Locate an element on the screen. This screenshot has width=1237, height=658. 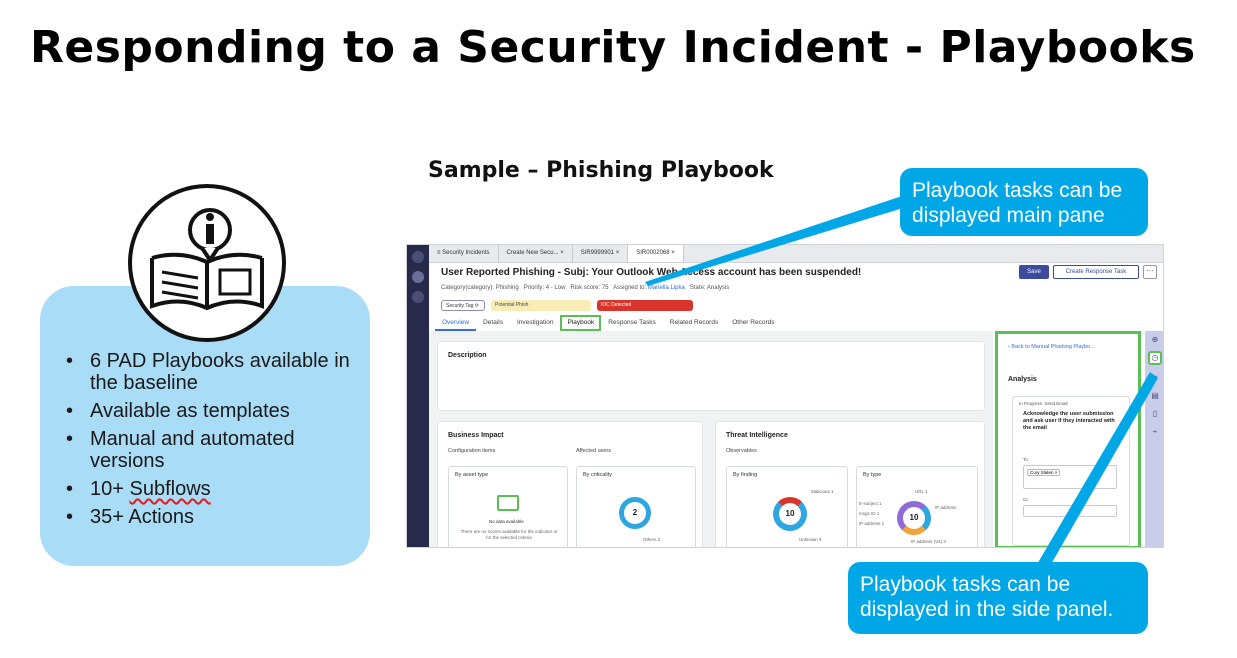
dashboard-icon is located at coordinates (418, 297).